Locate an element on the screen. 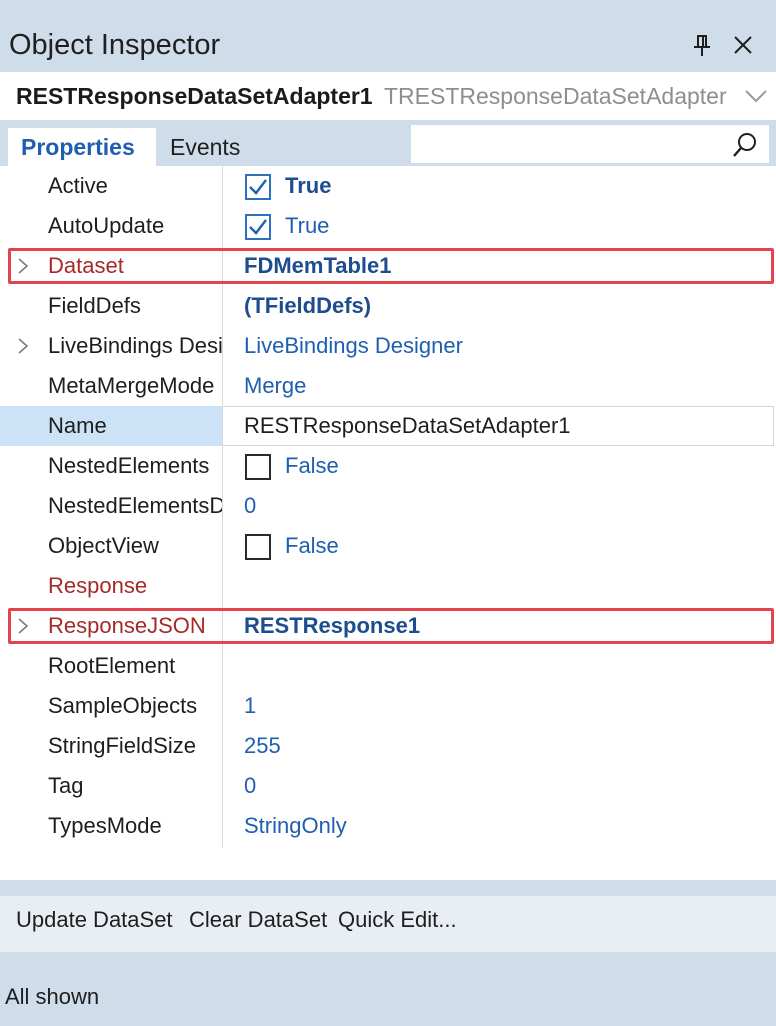 The width and height of the screenshot is (776, 1026). property-value: 1 is located at coordinates (250, 706).